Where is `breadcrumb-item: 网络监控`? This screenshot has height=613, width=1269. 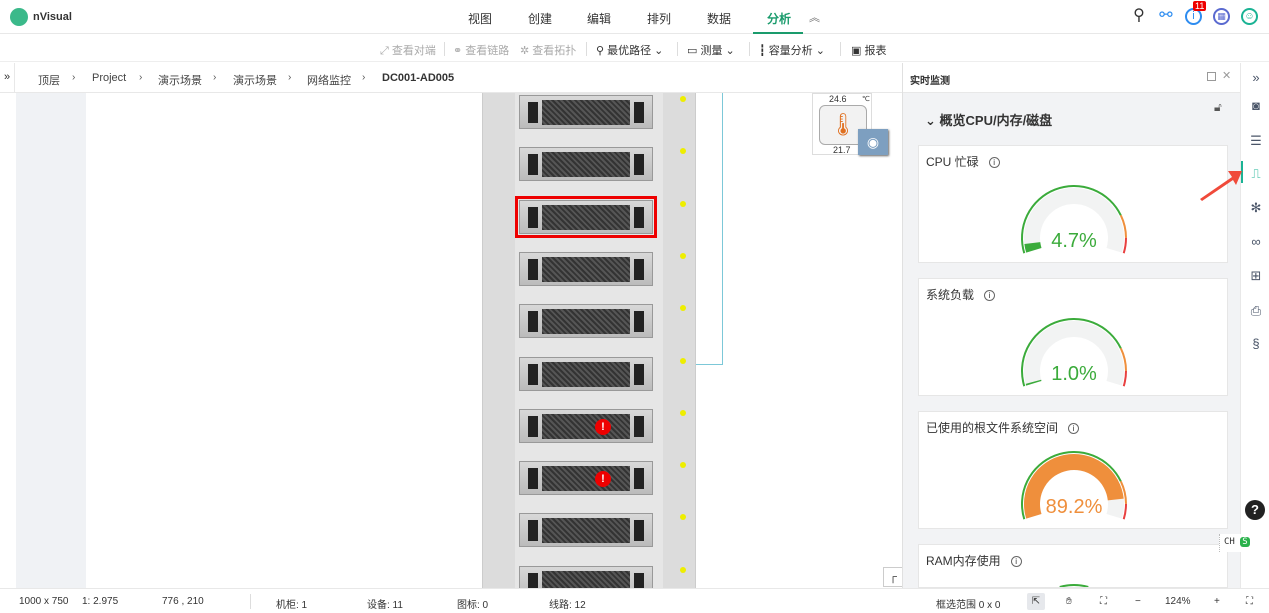
breadcrumb-item: 网络监控 is located at coordinates (329, 80).